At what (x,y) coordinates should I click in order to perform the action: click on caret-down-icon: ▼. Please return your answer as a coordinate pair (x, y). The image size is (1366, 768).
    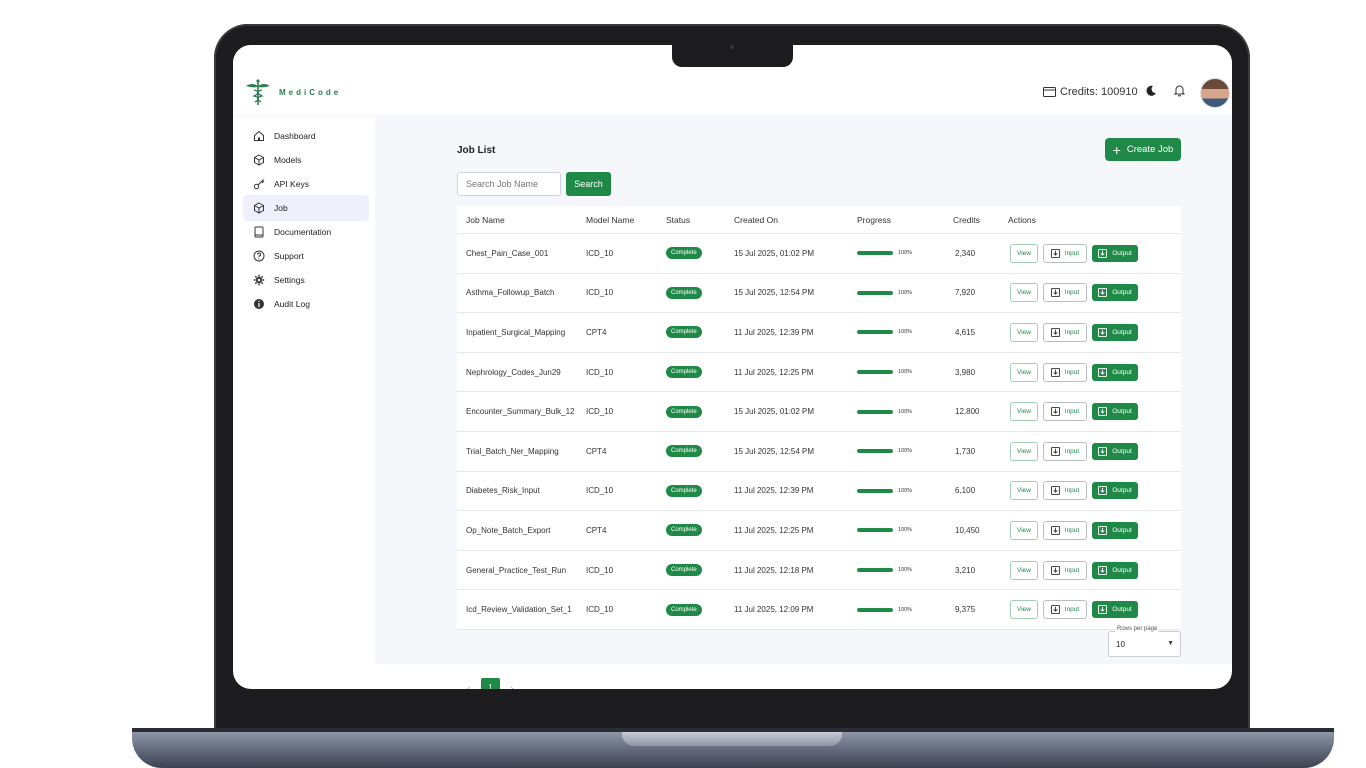
    Looking at the image, I should click on (1170, 643).